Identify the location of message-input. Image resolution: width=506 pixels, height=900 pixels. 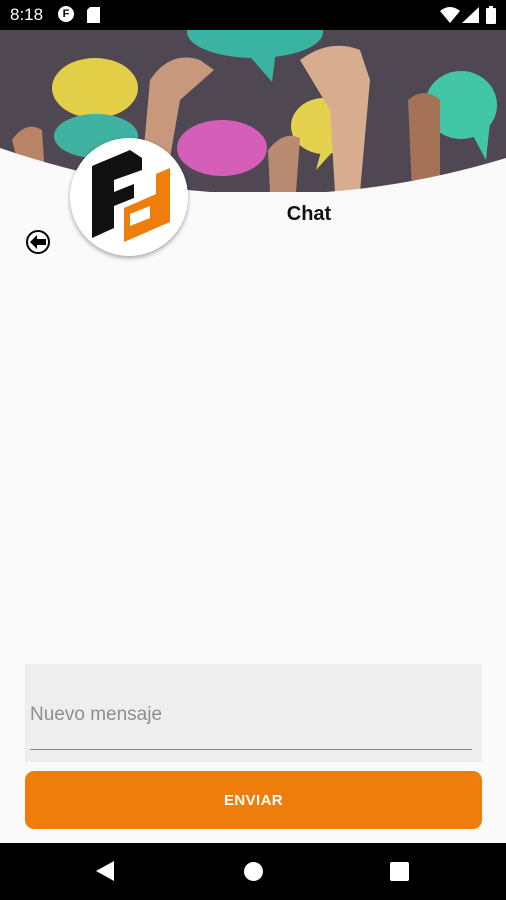
(251, 712).